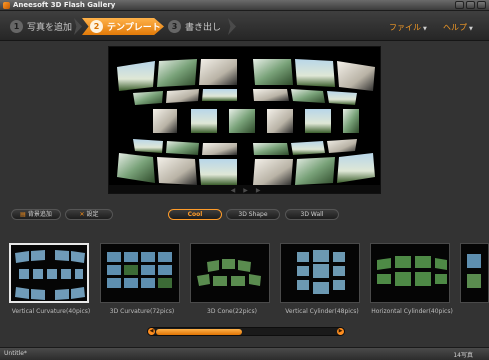 The height and width of the screenshot is (360, 489). I want to click on step-number: 1, so click(16, 26).